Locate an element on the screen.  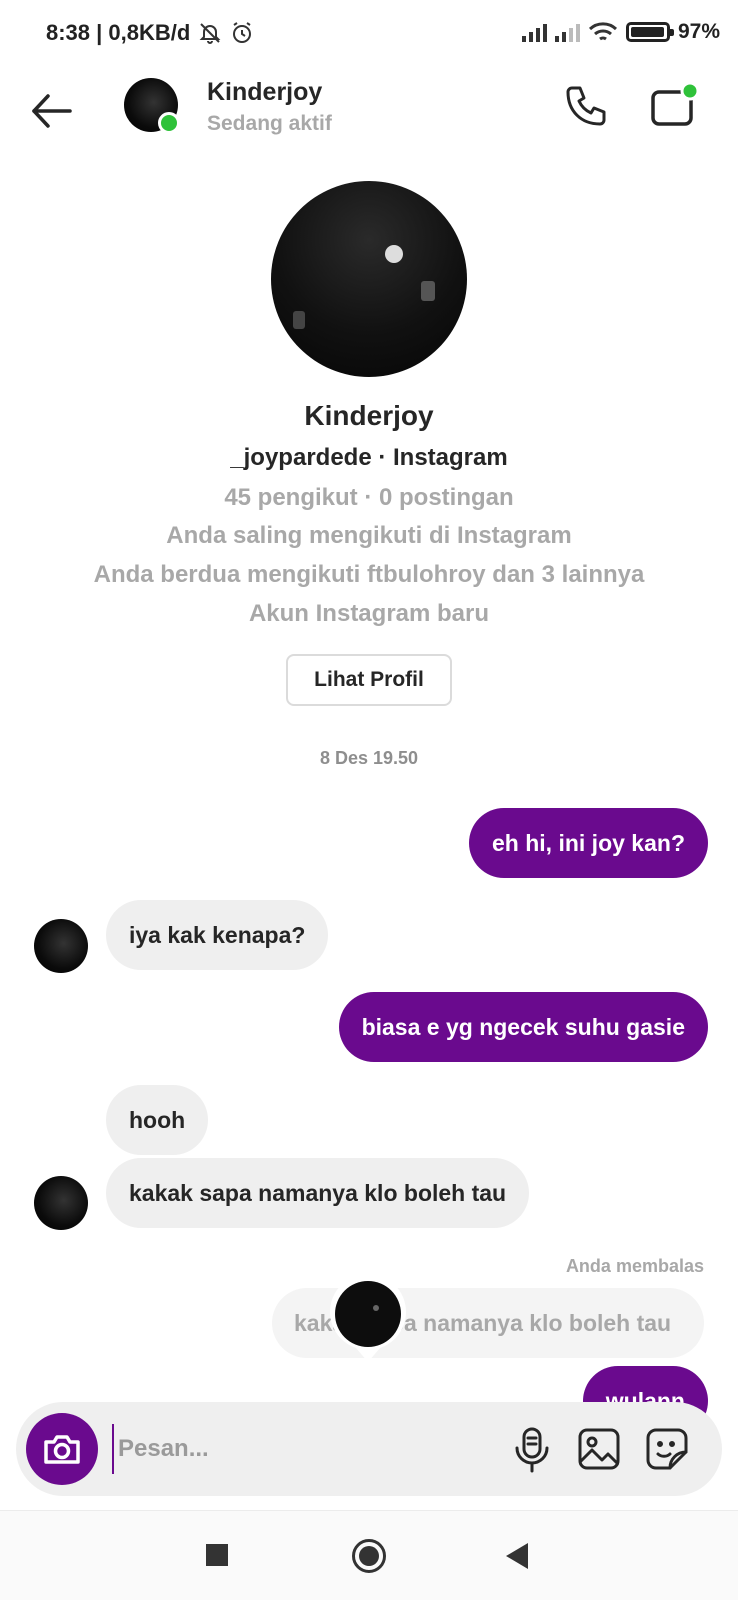
home-circle-icon is located at coordinates (369, 1556).